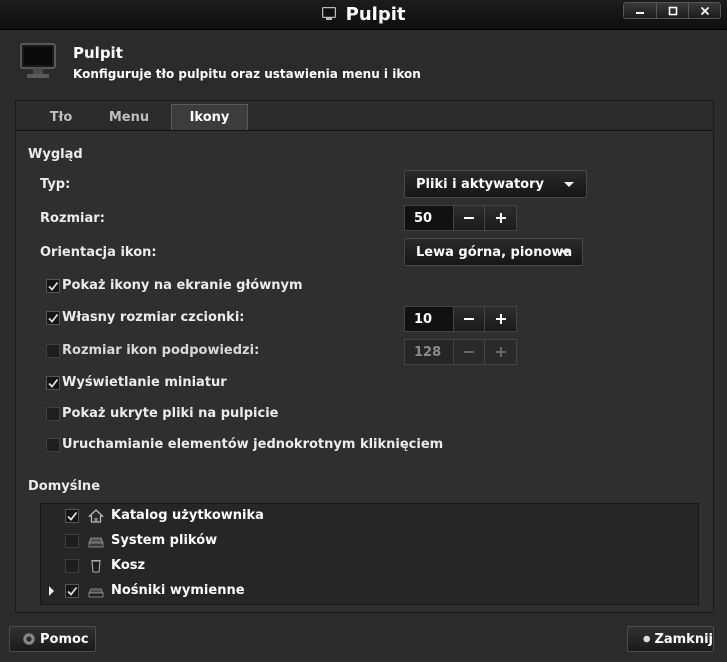 Image resolution: width=727 pixels, height=662 pixels. I want to click on close-dot-icon, so click(647, 639).